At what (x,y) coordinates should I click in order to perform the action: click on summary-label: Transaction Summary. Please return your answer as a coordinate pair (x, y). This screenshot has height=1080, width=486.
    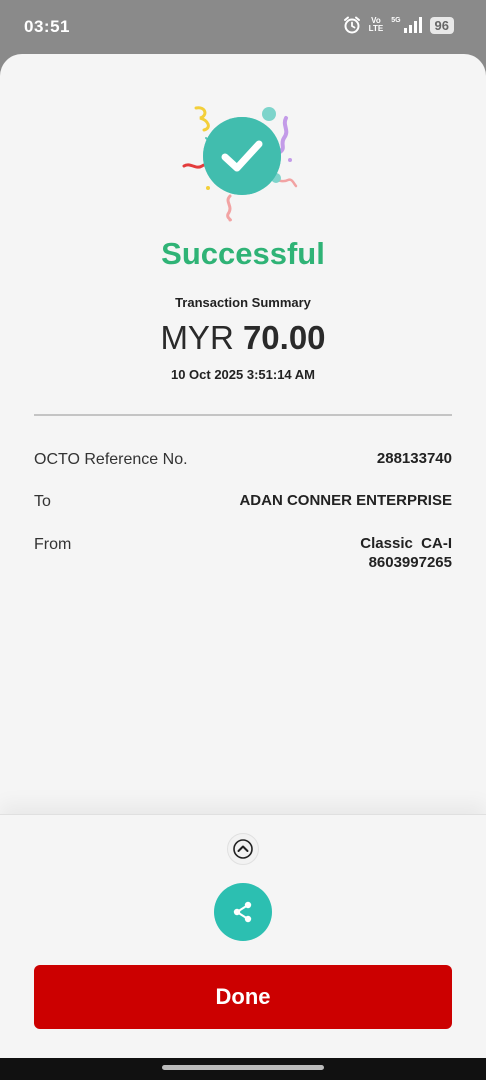
    Looking at the image, I should click on (243, 302).